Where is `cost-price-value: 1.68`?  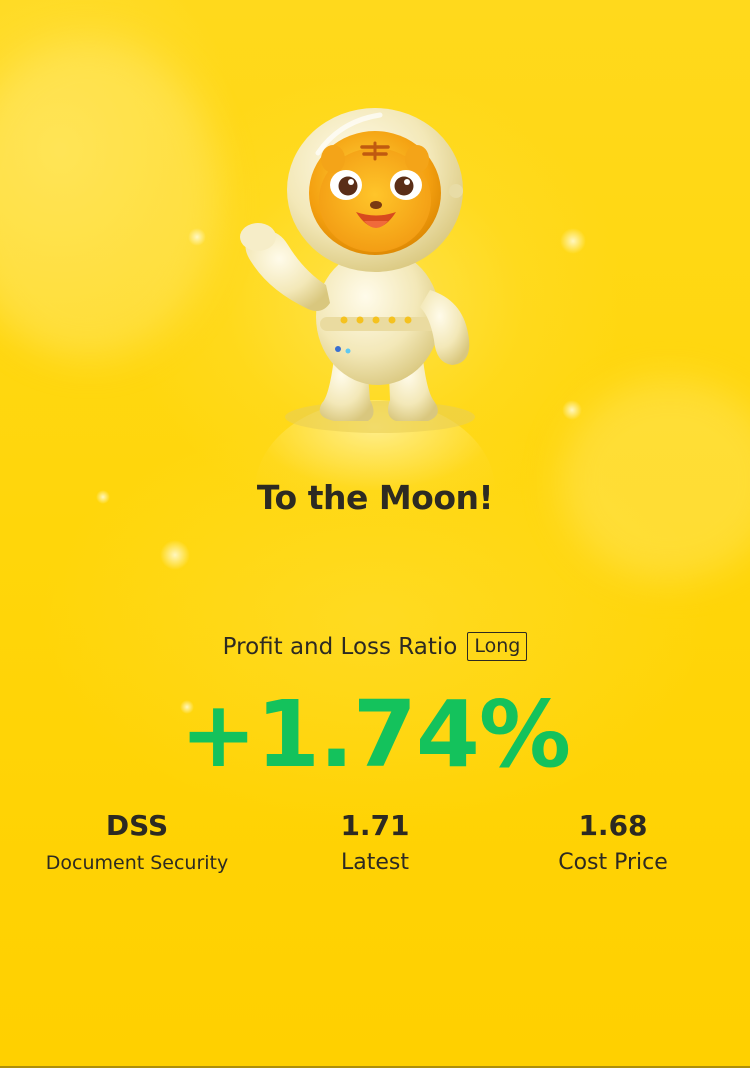 cost-price-value: 1.68 is located at coordinates (613, 825).